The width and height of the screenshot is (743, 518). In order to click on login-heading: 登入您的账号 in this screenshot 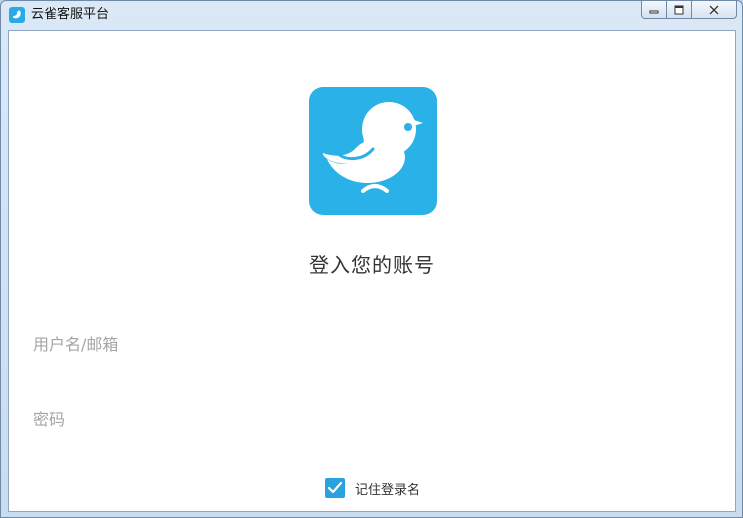, I will do `click(372, 265)`.